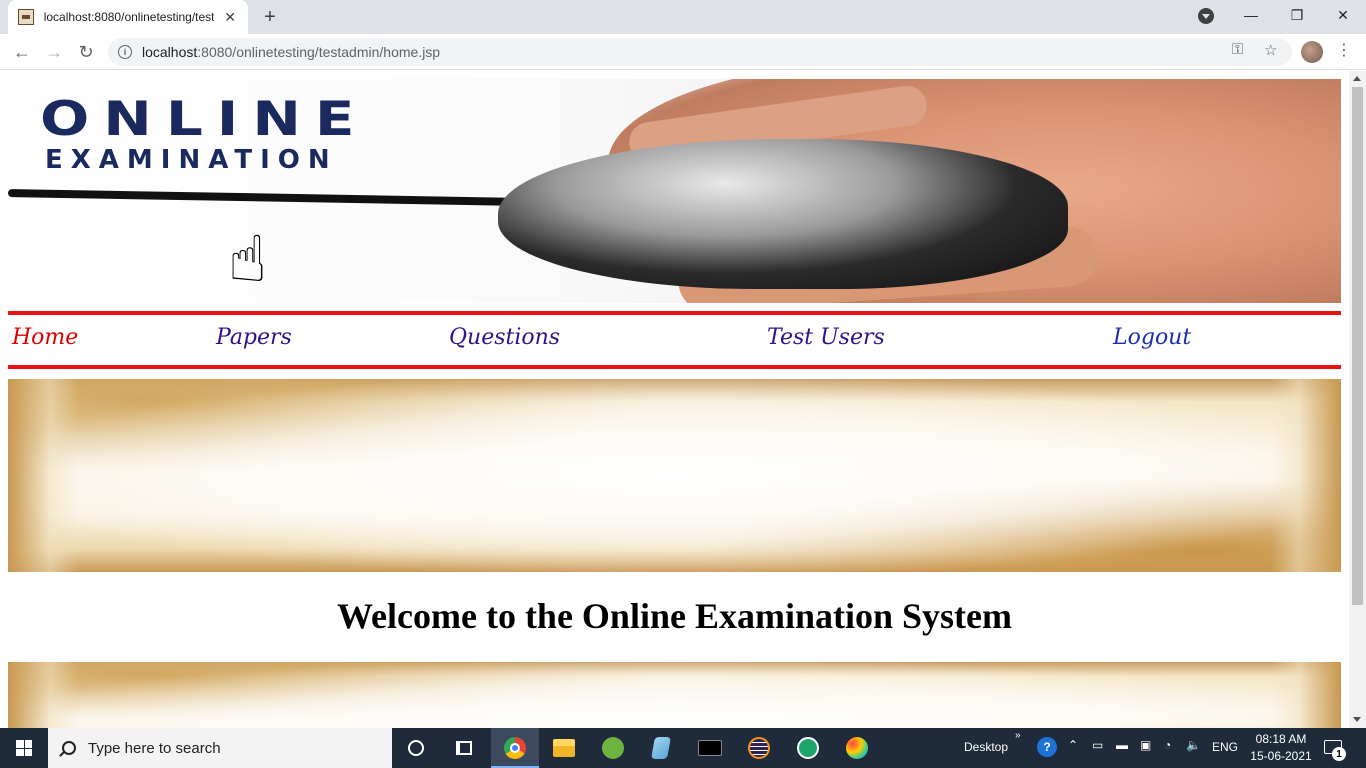  I want to click on nav-home-link: Home, so click(45, 337).